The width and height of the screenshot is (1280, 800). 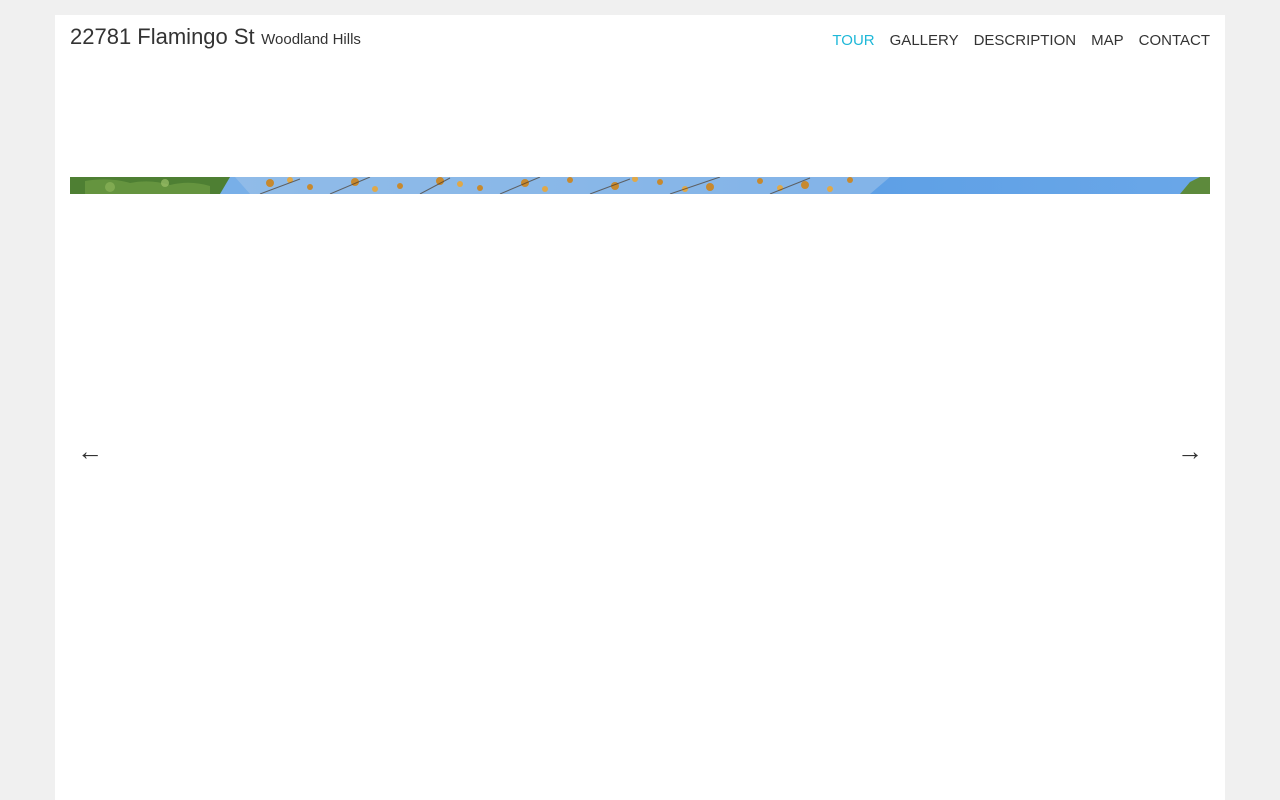 I want to click on listing-address: 22781 Flamingo St, so click(x=162, y=36).